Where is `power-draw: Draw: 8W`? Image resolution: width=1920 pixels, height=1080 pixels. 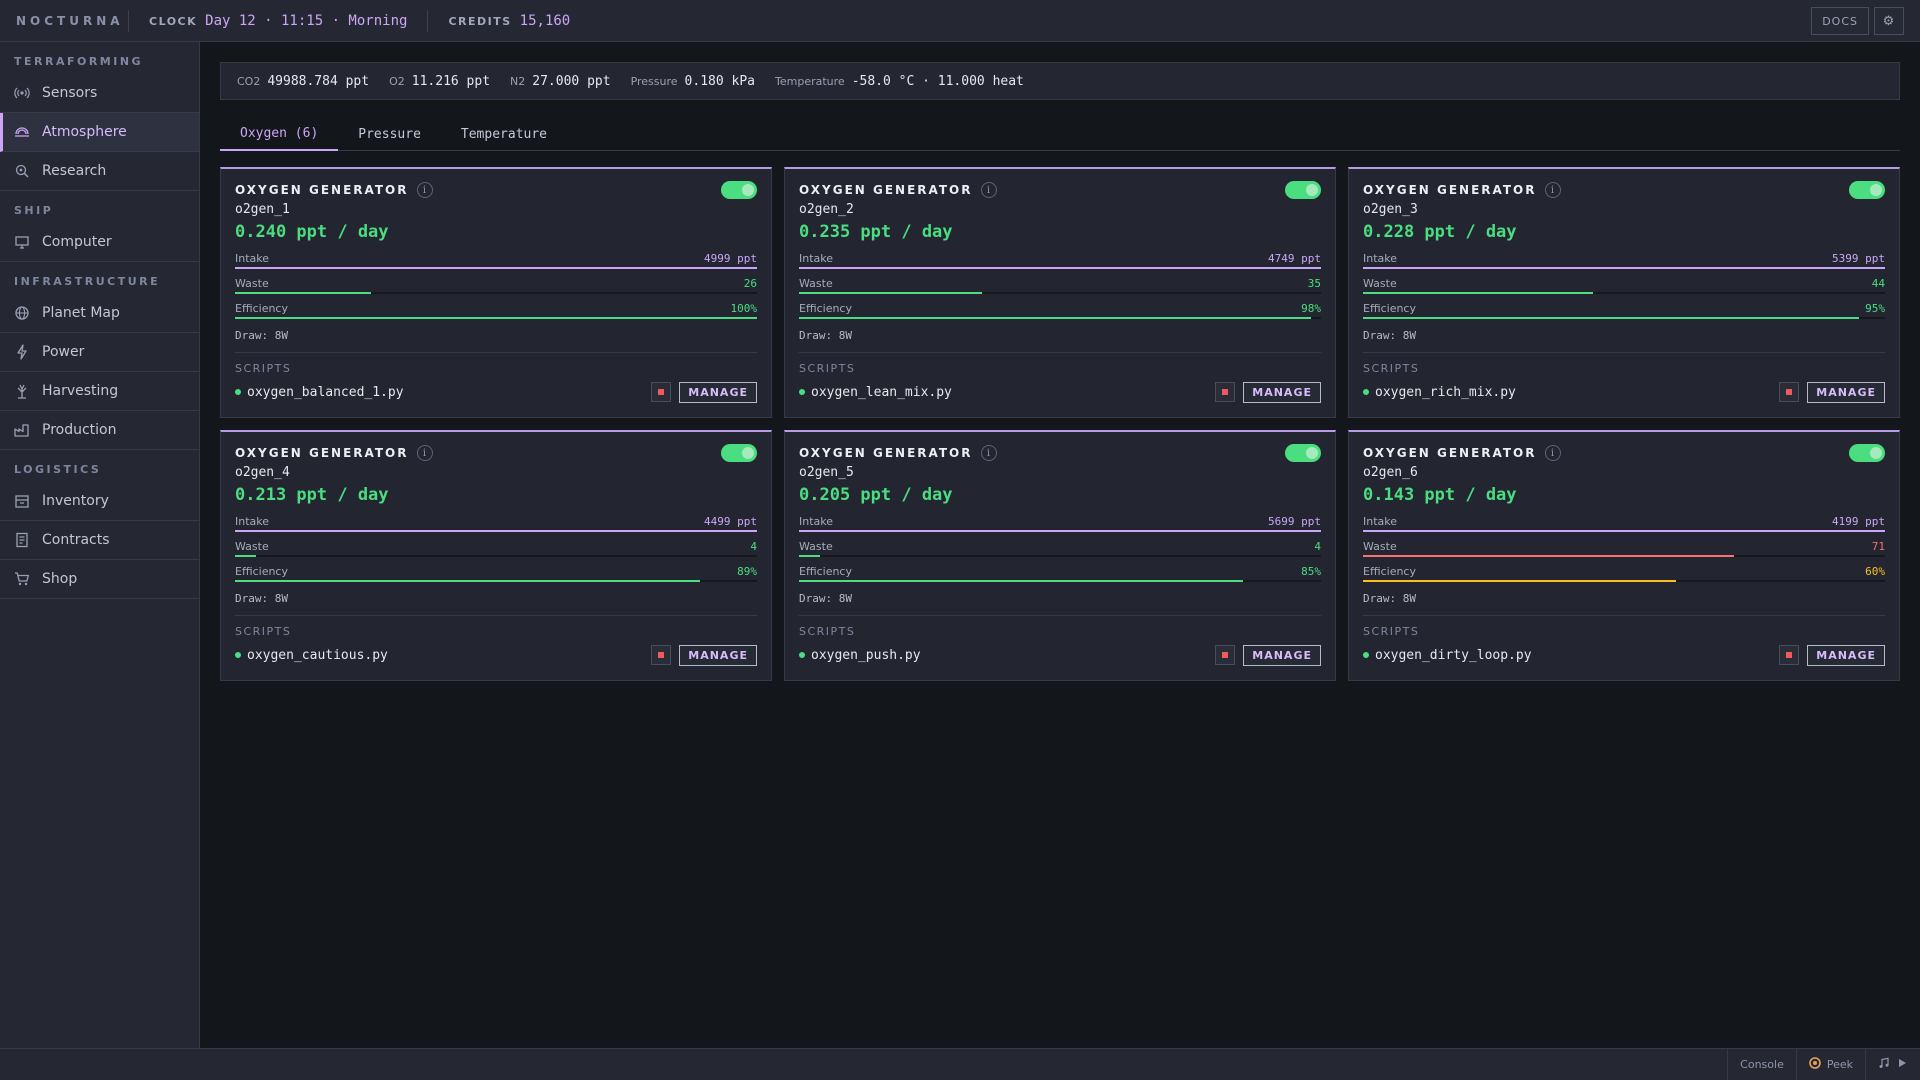
power-draw: Draw: 8W is located at coordinates (1389, 598).